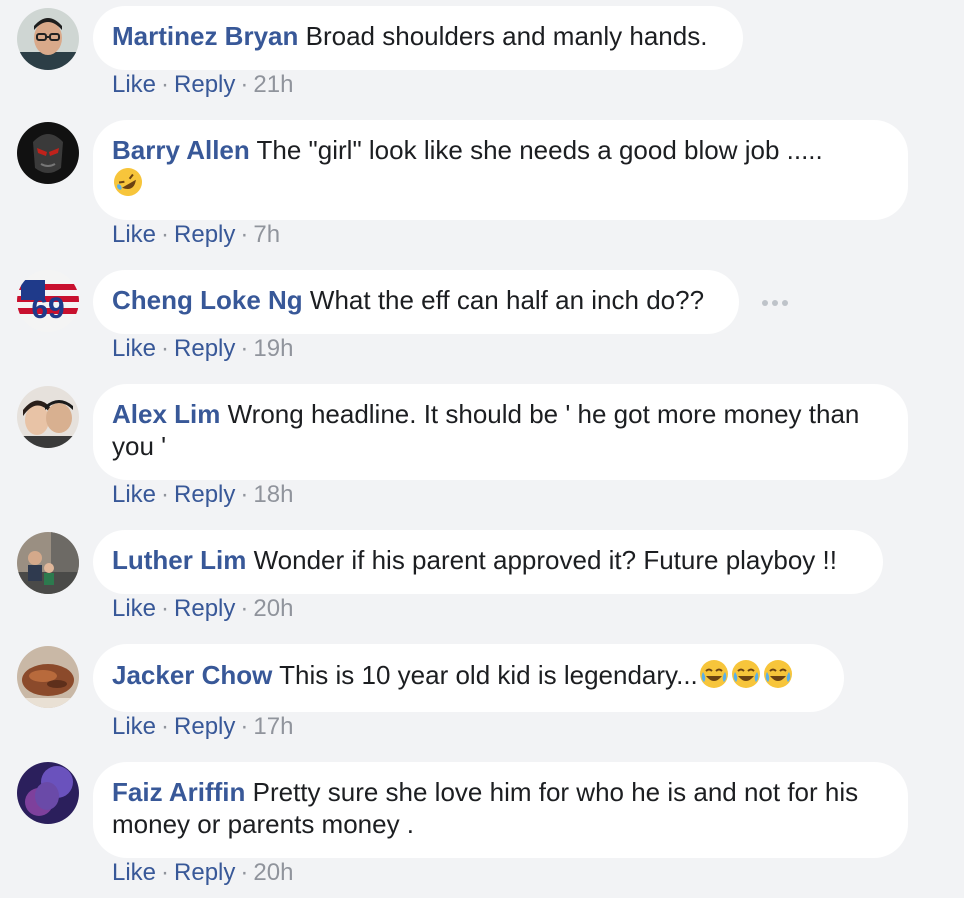 Image resolution: width=964 pixels, height=898 pixels. I want to click on comment-actions: Like · Reply · 19h, so click(202, 349).